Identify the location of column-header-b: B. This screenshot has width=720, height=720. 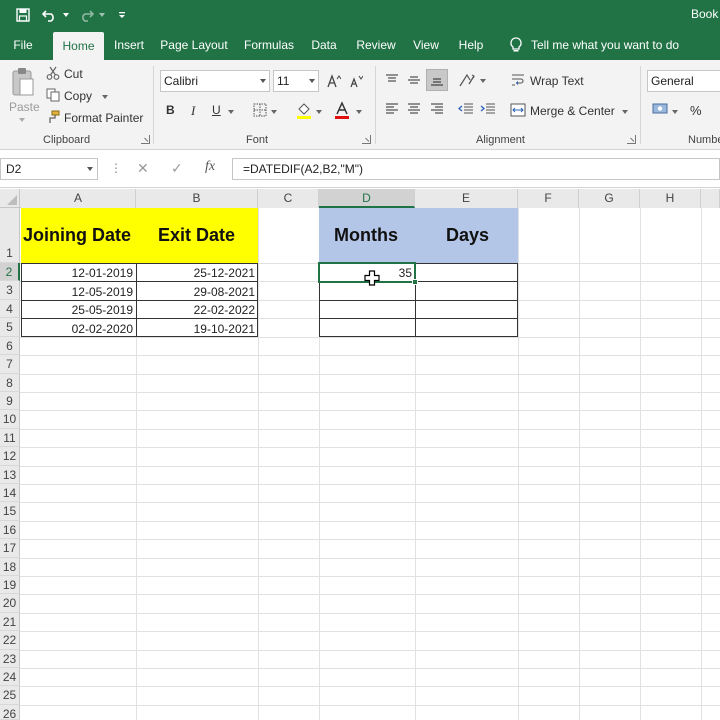
(197, 198).